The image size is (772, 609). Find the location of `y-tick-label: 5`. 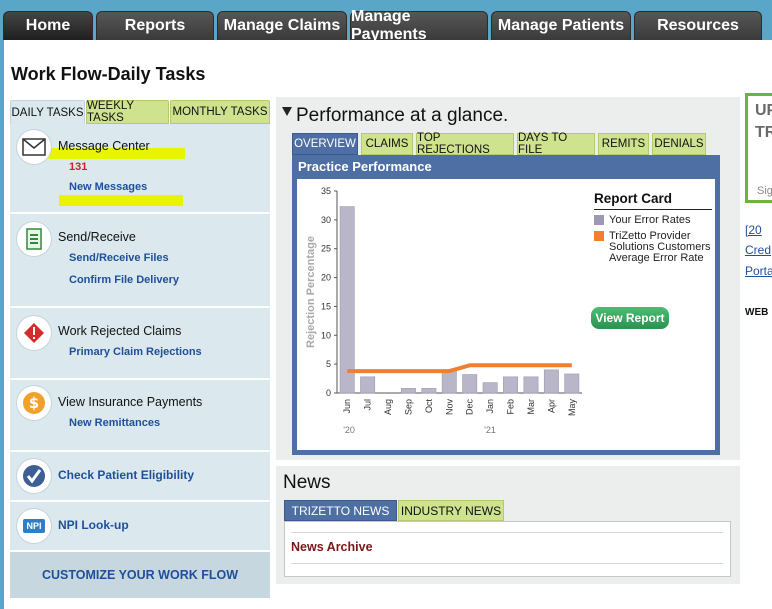

y-tick-label: 5 is located at coordinates (328, 364).